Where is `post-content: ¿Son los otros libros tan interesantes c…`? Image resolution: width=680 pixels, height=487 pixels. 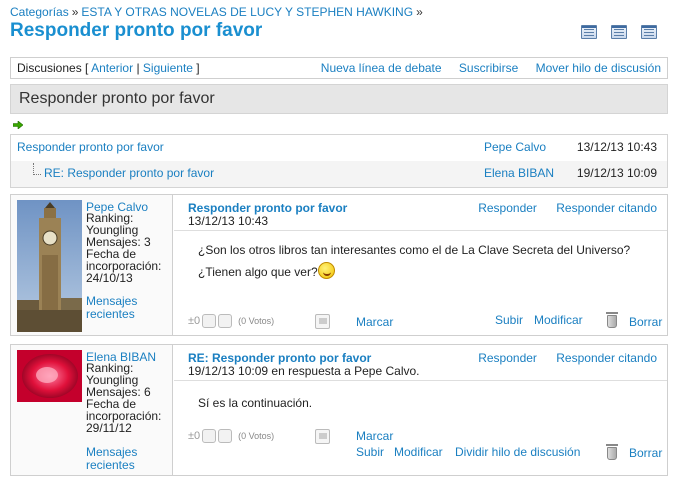 post-content: ¿Son los otros libros tan interesantes c… is located at coordinates (414, 261).